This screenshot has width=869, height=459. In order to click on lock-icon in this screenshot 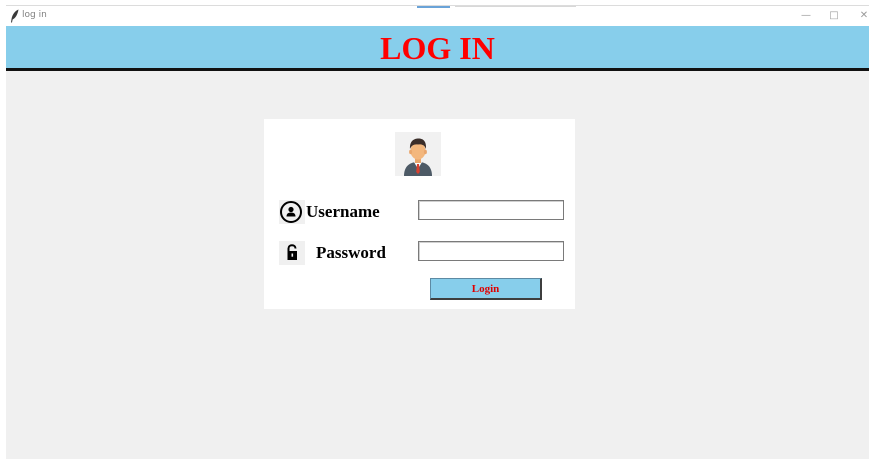, I will do `click(292, 253)`.